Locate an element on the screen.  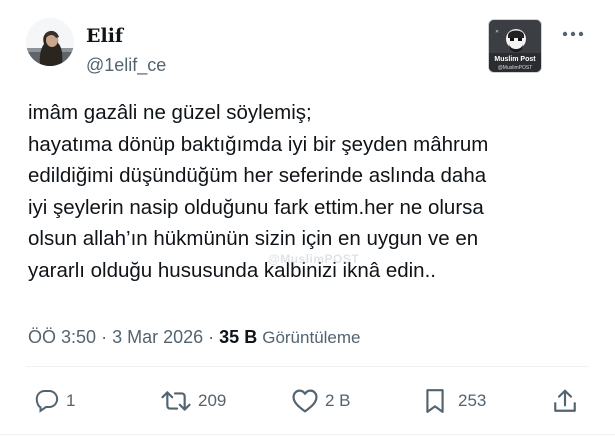
bookmark-icon is located at coordinates (435, 401).